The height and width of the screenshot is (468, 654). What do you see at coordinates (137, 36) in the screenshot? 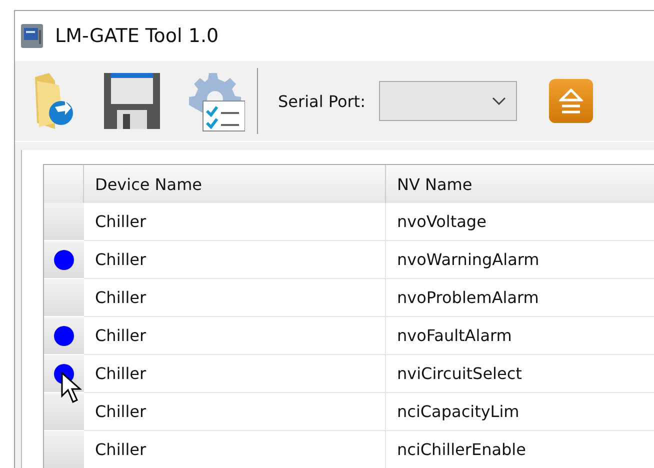
I see `window-title: LM-GATE Tool 1.0` at bounding box center [137, 36].